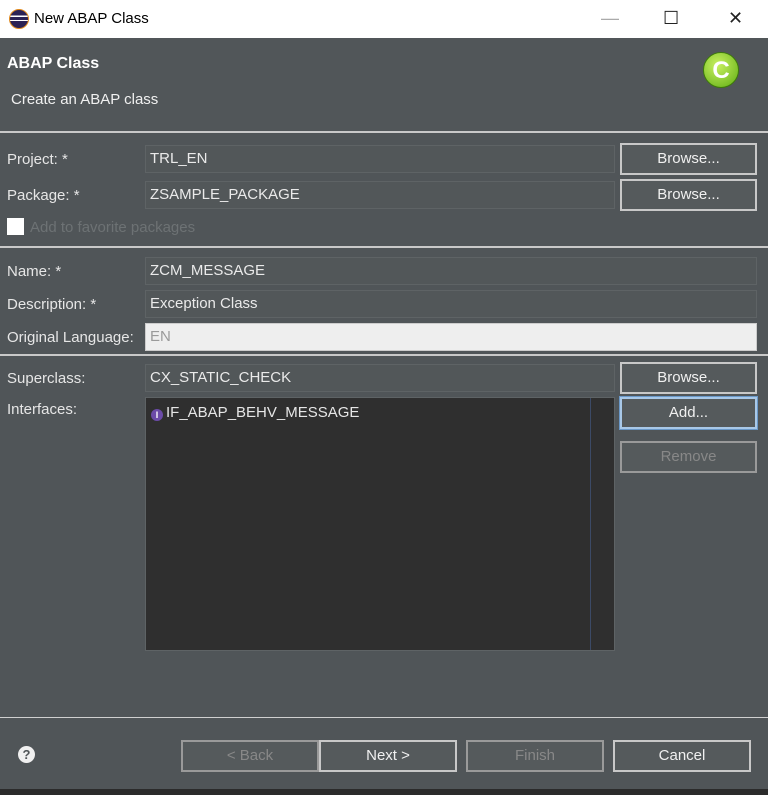  I want to click on help-icon: ?, so click(26, 754).